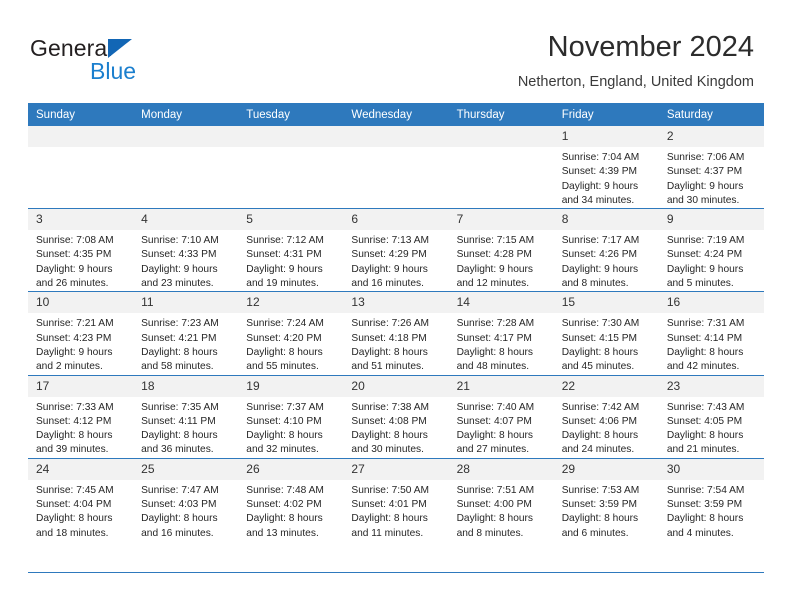 The width and height of the screenshot is (792, 612). I want to click on weekday-header-wednesday: Wednesday, so click(396, 114).